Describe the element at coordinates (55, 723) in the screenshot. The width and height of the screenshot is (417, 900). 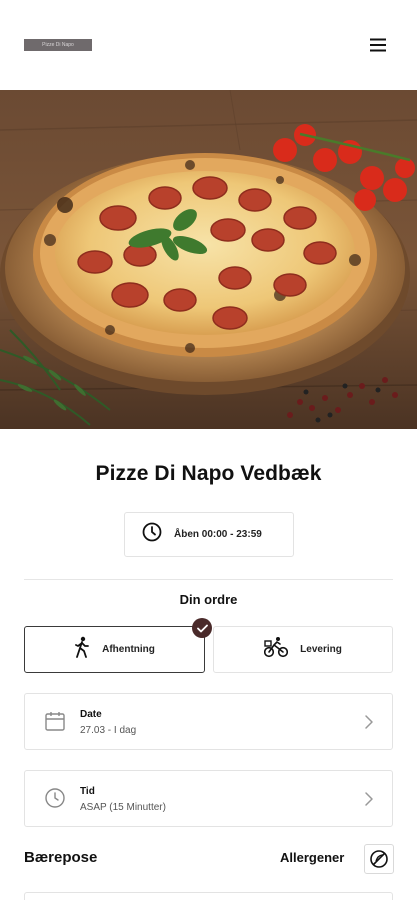
I see `calendar-icon` at that location.